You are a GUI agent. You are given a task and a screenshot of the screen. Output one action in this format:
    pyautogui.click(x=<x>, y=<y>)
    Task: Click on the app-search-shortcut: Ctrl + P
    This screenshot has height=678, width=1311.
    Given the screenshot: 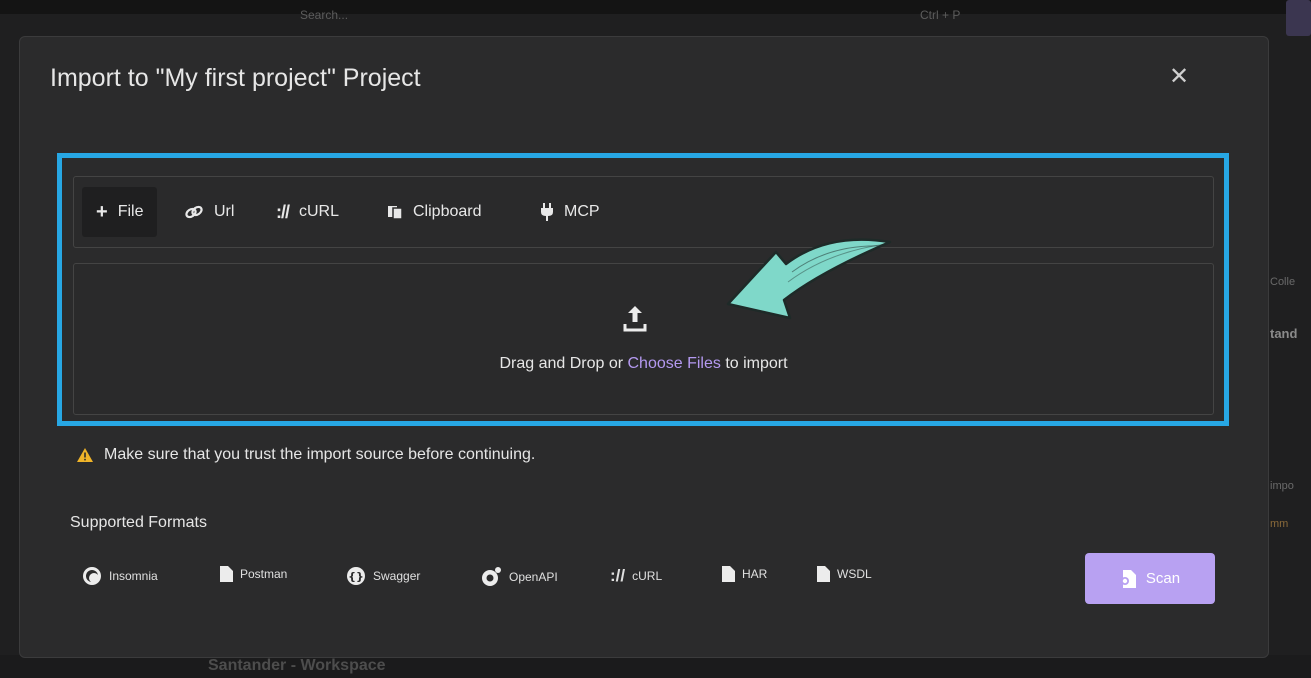 What is the action you would take?
    pyautogui.click(x=940, y=15)
    